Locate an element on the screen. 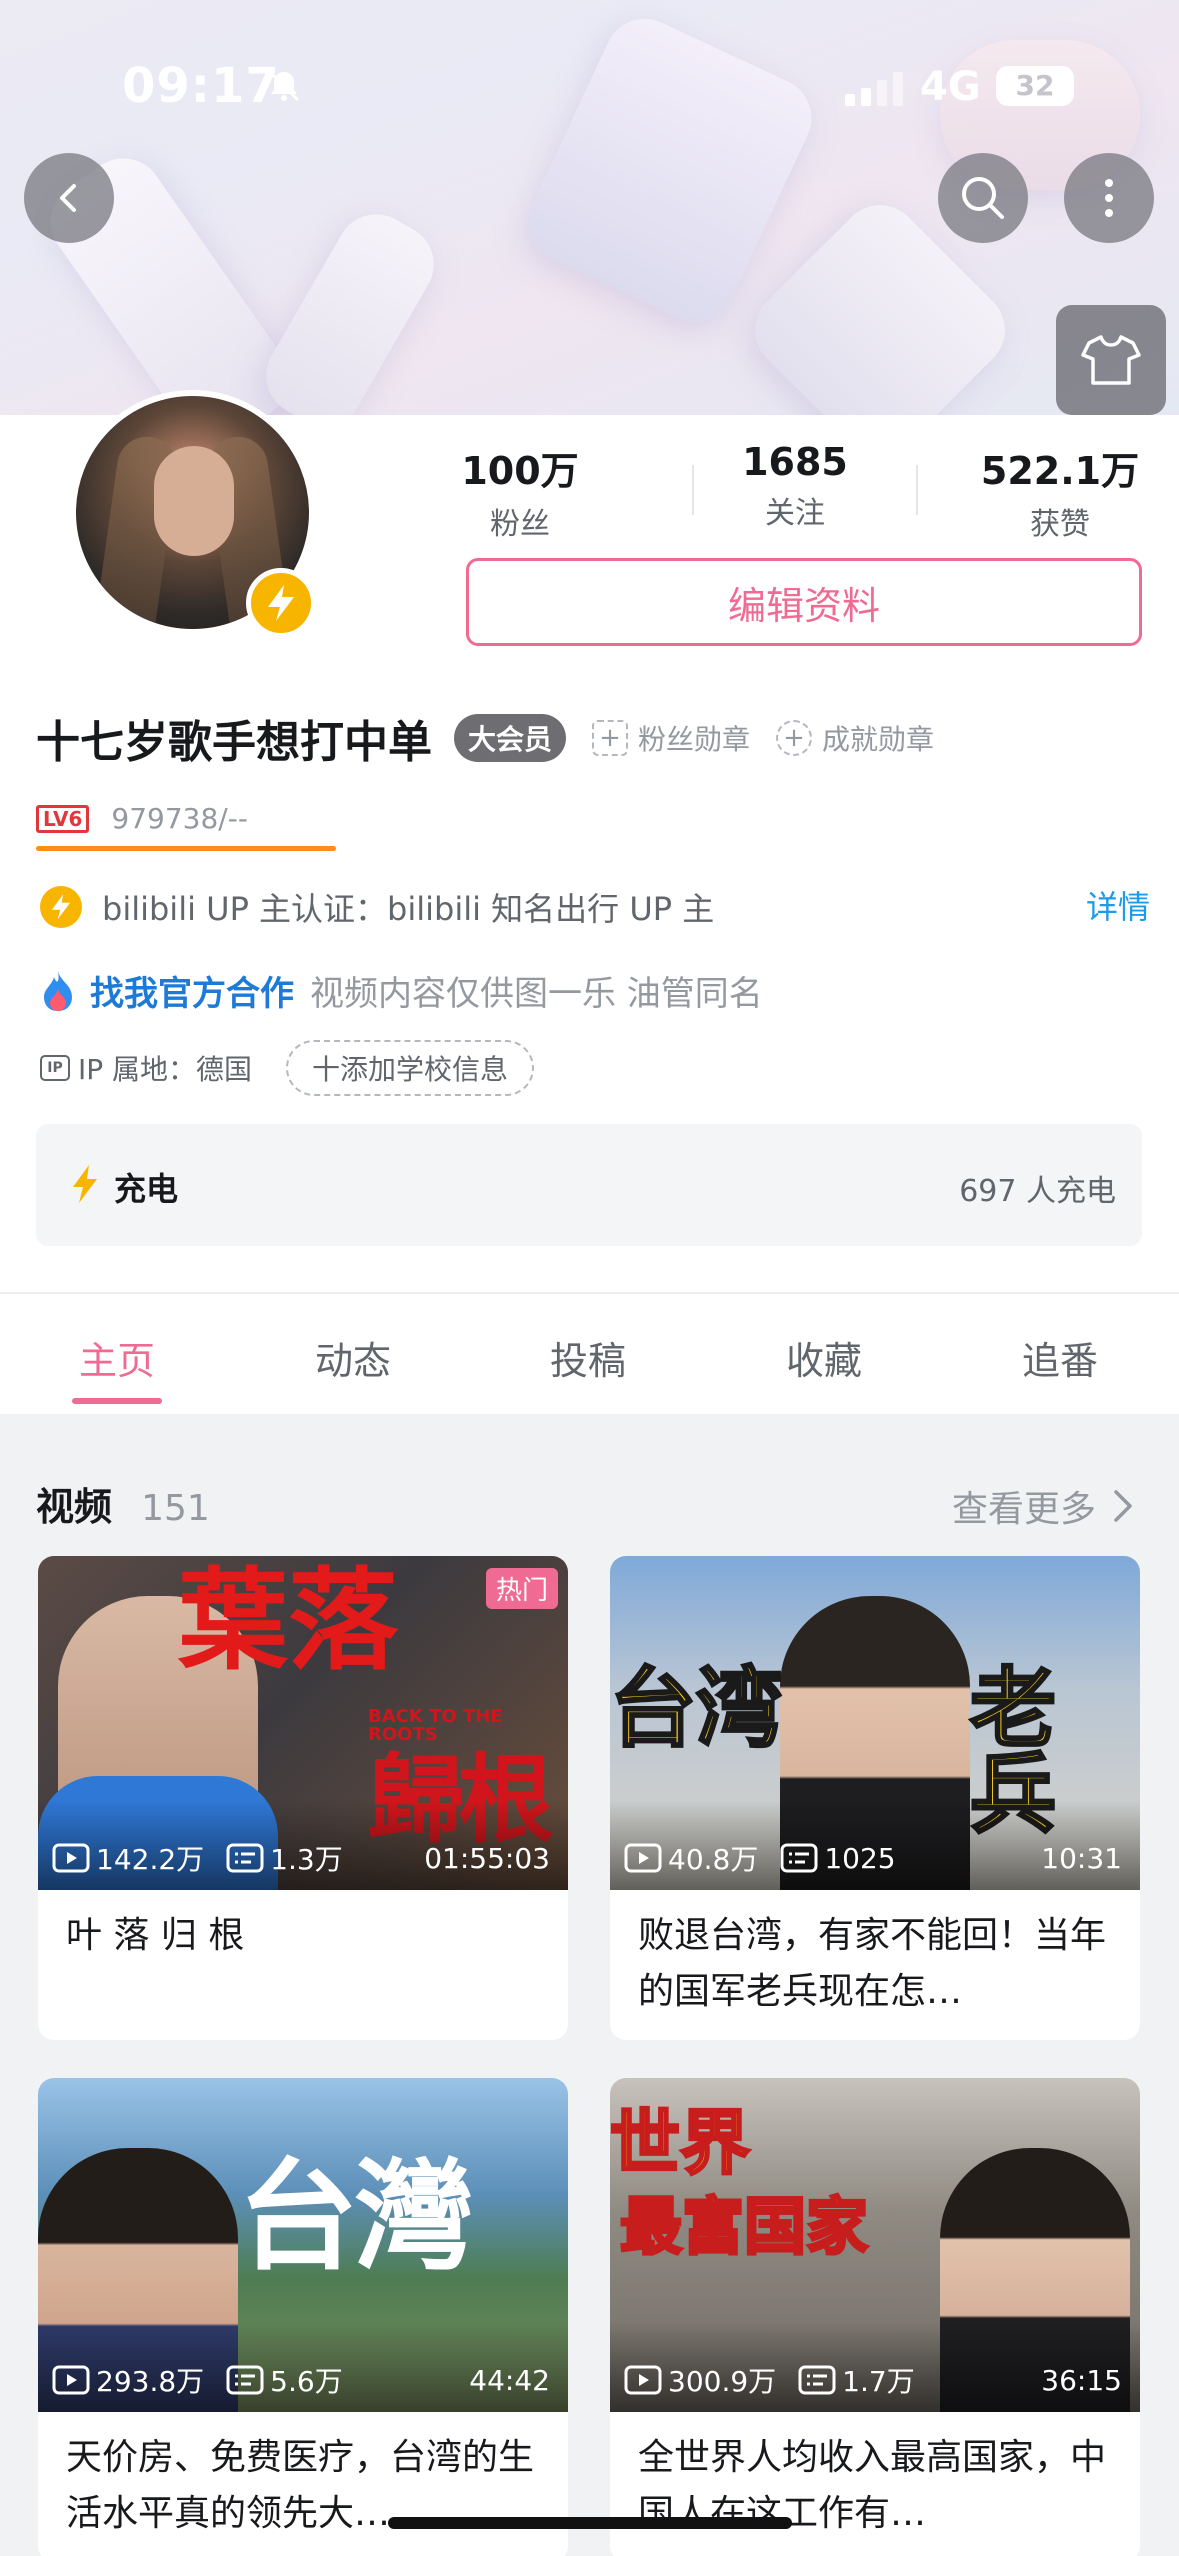 The height and width of the screenshot is (2556, 1179). view-more-label: 查看更多 is located at coordinates (1023, 1509).